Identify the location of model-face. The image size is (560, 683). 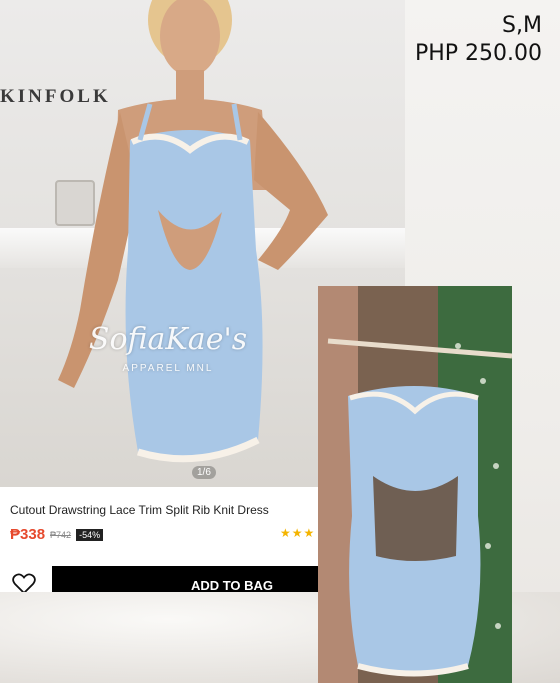
(190, 38).